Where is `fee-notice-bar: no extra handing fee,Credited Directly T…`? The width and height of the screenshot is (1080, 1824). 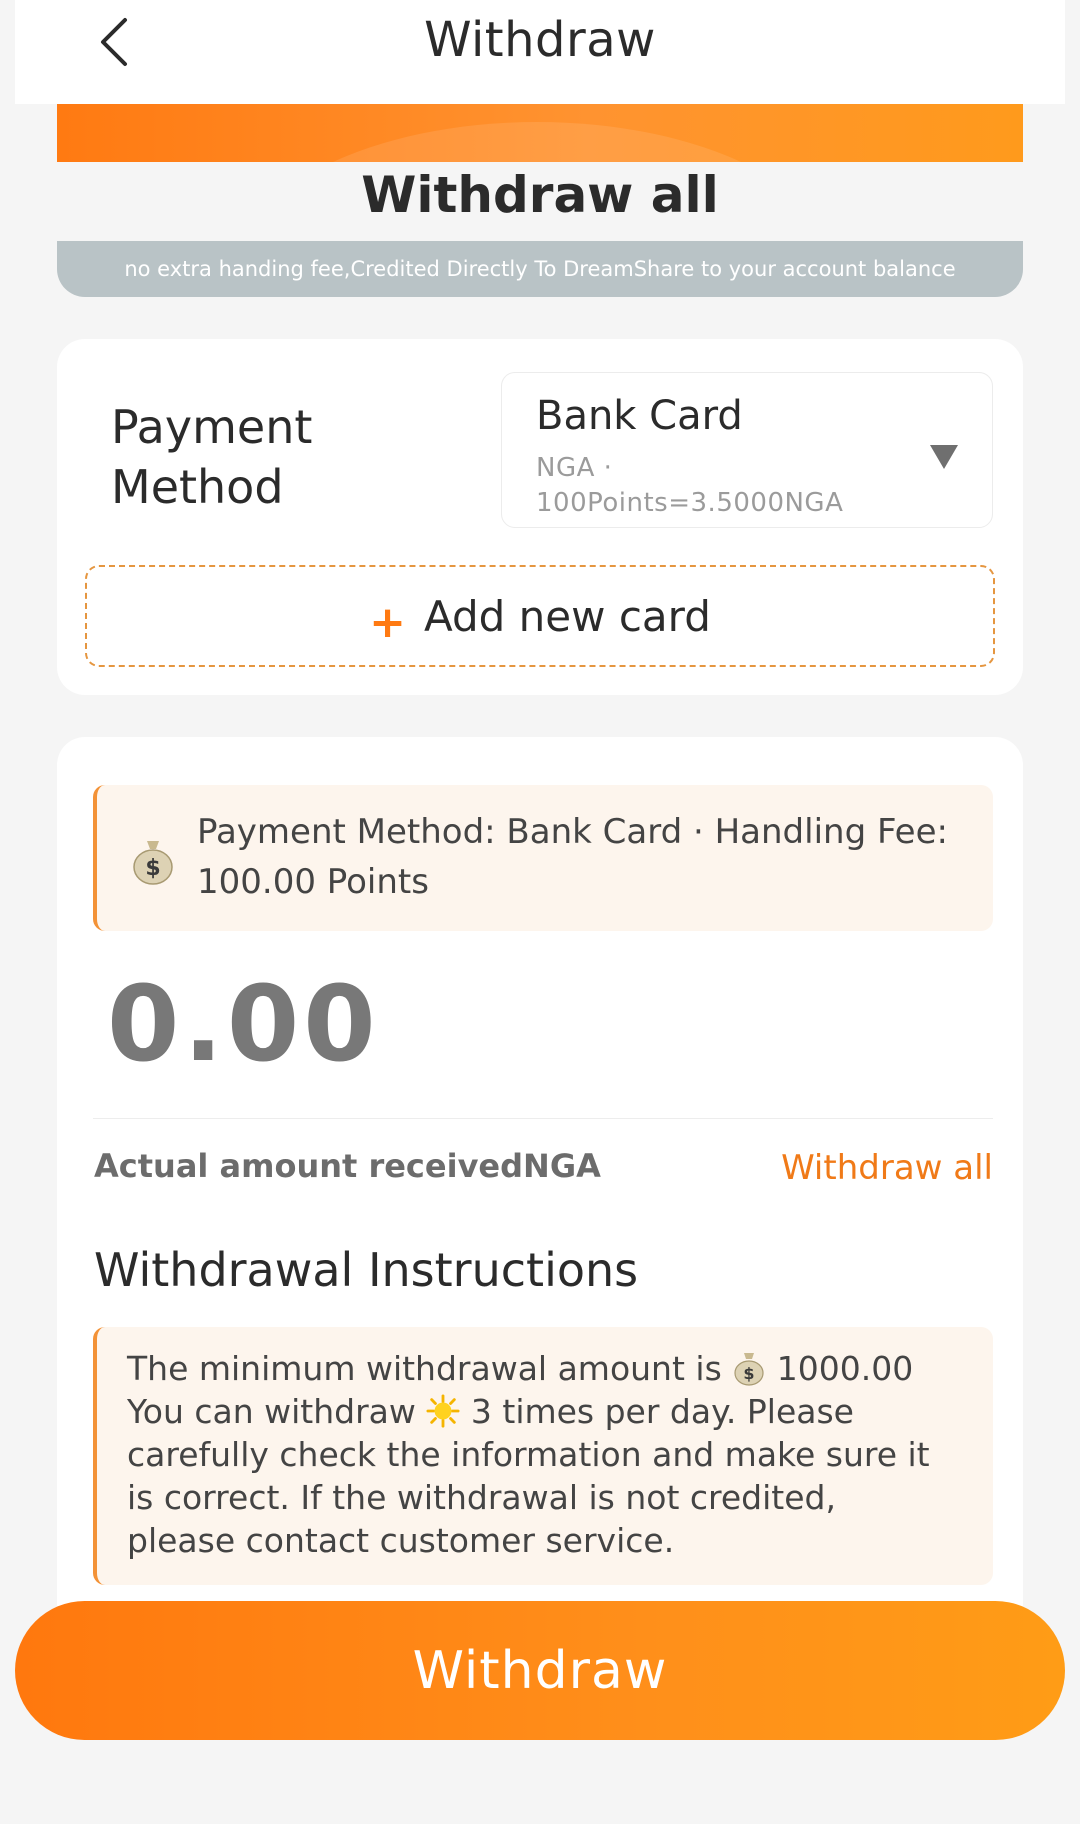
fee-notice-bar: no extra handing fee,Credited Directly T… is located at coordinates (540, 269).